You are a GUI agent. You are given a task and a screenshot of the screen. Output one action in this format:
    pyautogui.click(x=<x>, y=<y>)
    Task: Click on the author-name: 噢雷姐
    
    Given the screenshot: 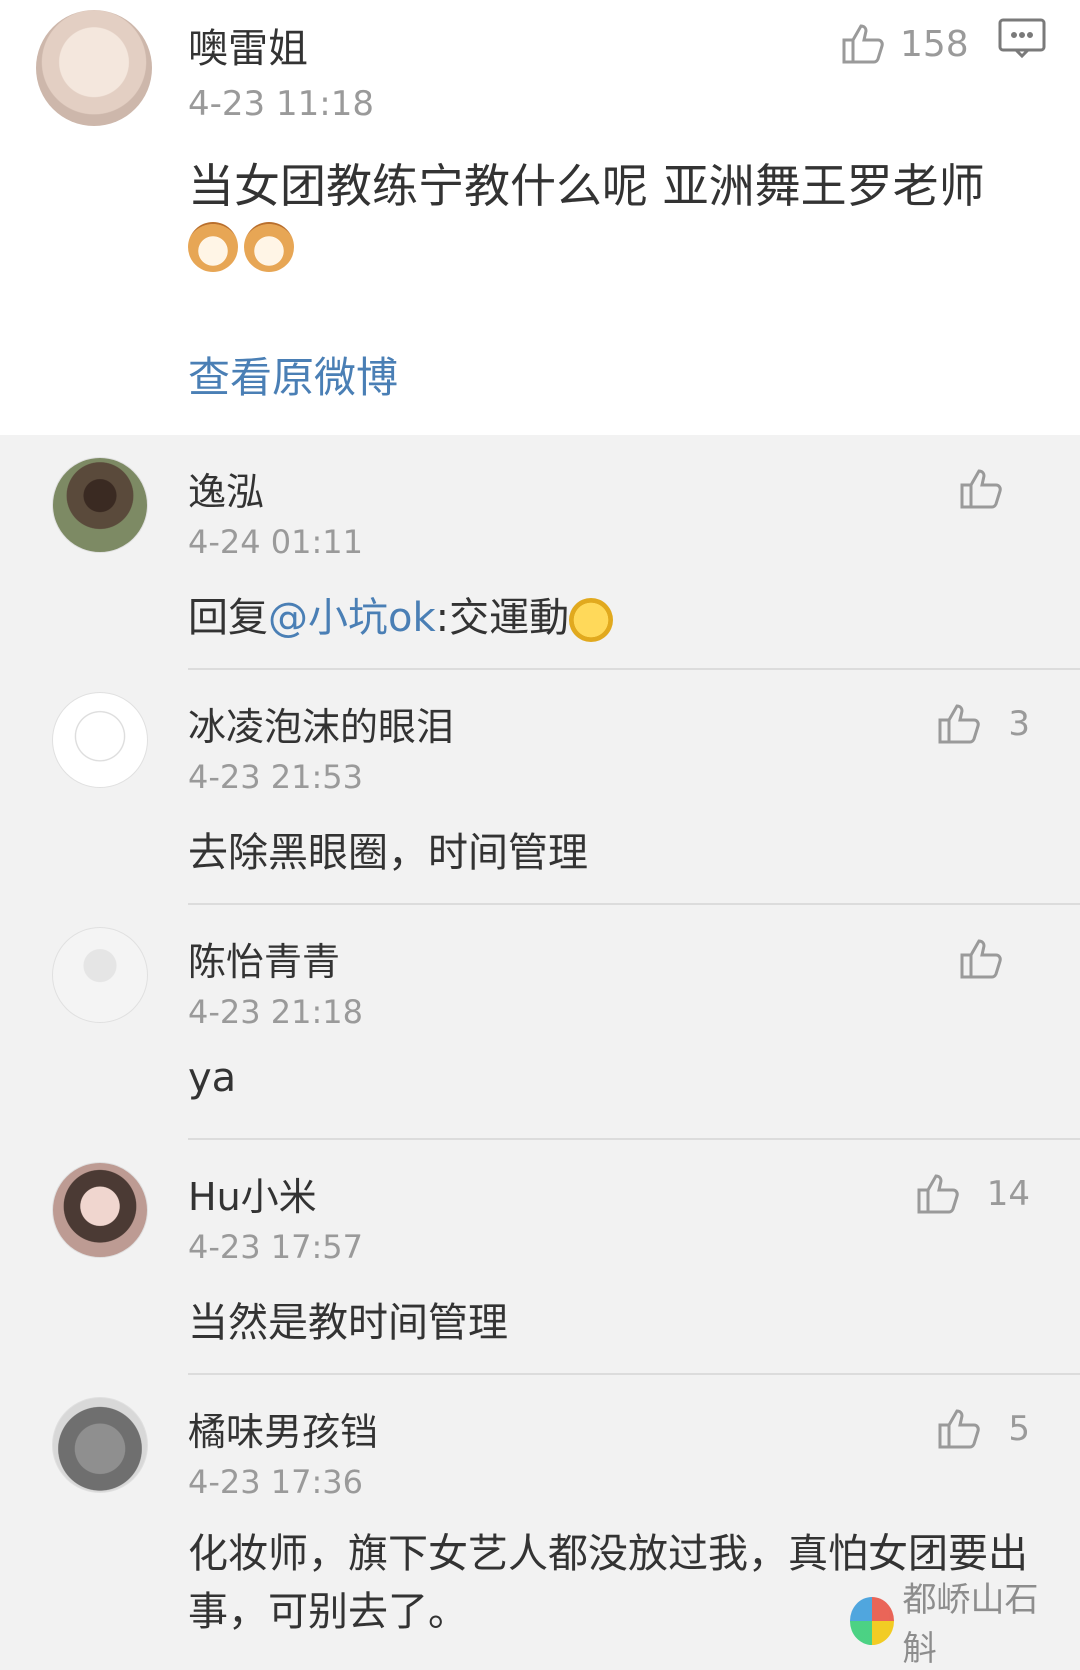 What is the action you would take?
    pyautogui.click(x=248, y=45)
    